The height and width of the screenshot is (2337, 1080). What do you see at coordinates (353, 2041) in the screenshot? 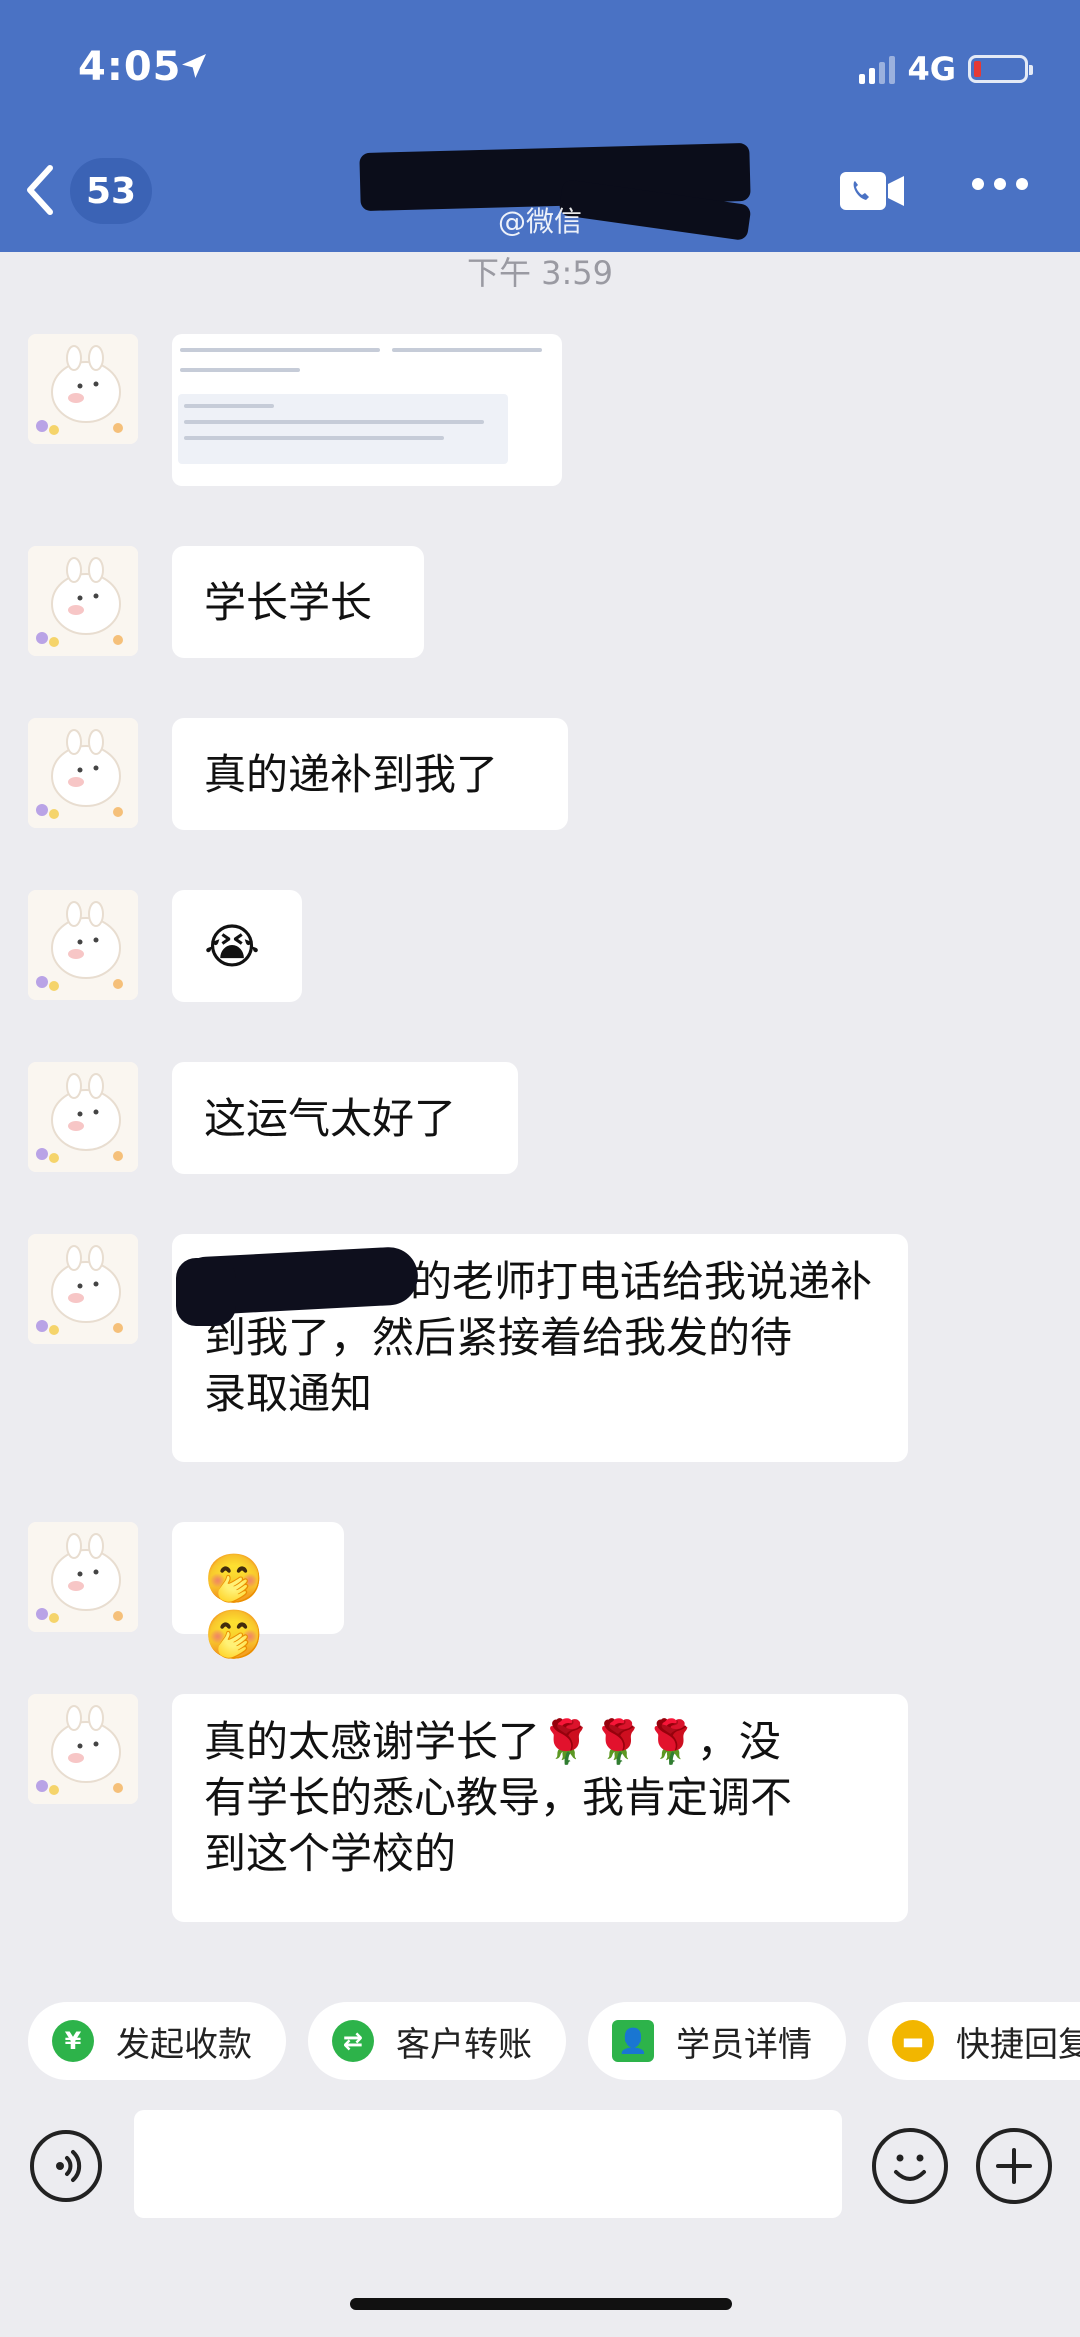
I see `transfer-icon: ⇄` at bounding box center [353, 2041].